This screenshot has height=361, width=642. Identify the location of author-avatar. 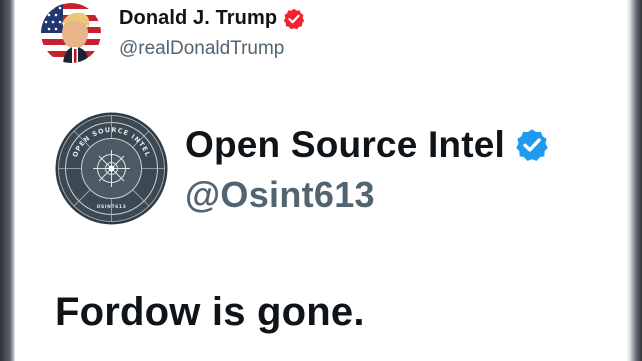
(71, 33).